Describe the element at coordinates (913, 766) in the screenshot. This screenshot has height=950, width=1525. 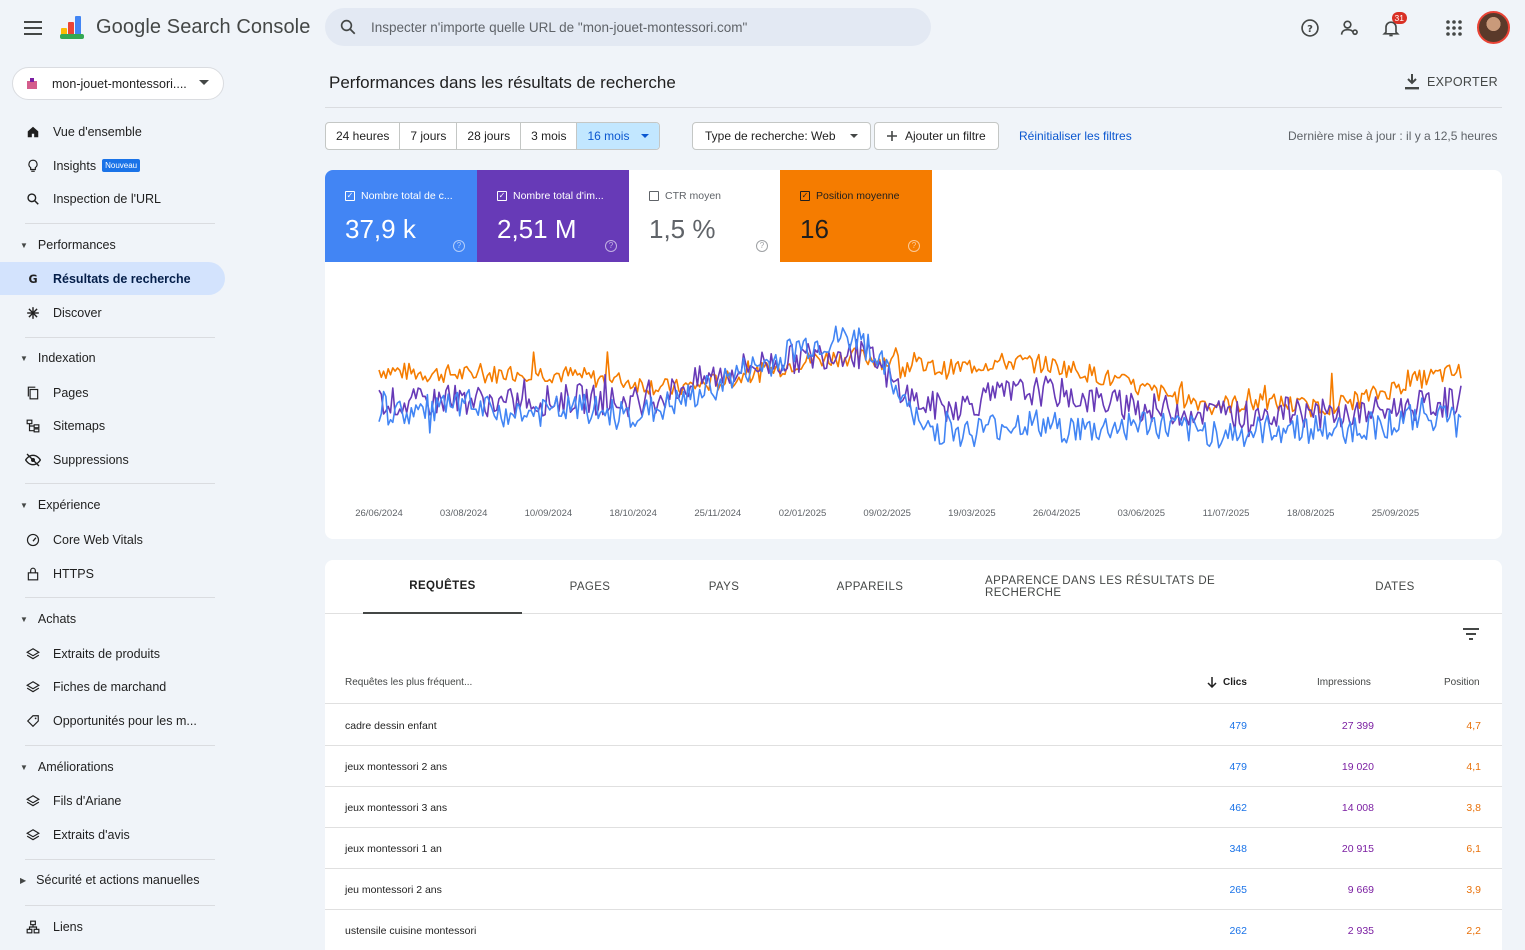
I see `table-row: jeux montessori 2 ans 479 19 020 4,1` at that location.